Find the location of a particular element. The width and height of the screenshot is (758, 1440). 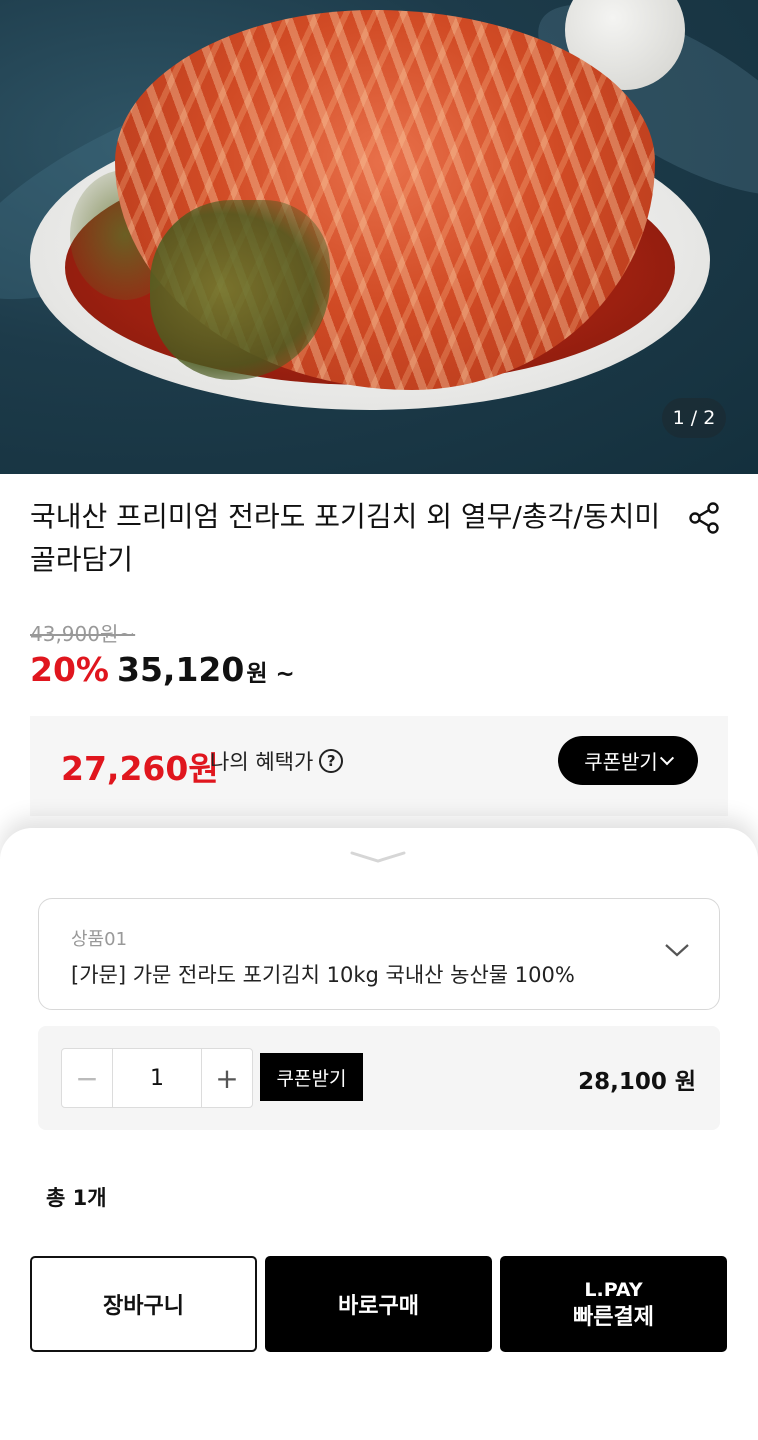

benefit-price: 27,260원 is located at coordinates (140, 768).